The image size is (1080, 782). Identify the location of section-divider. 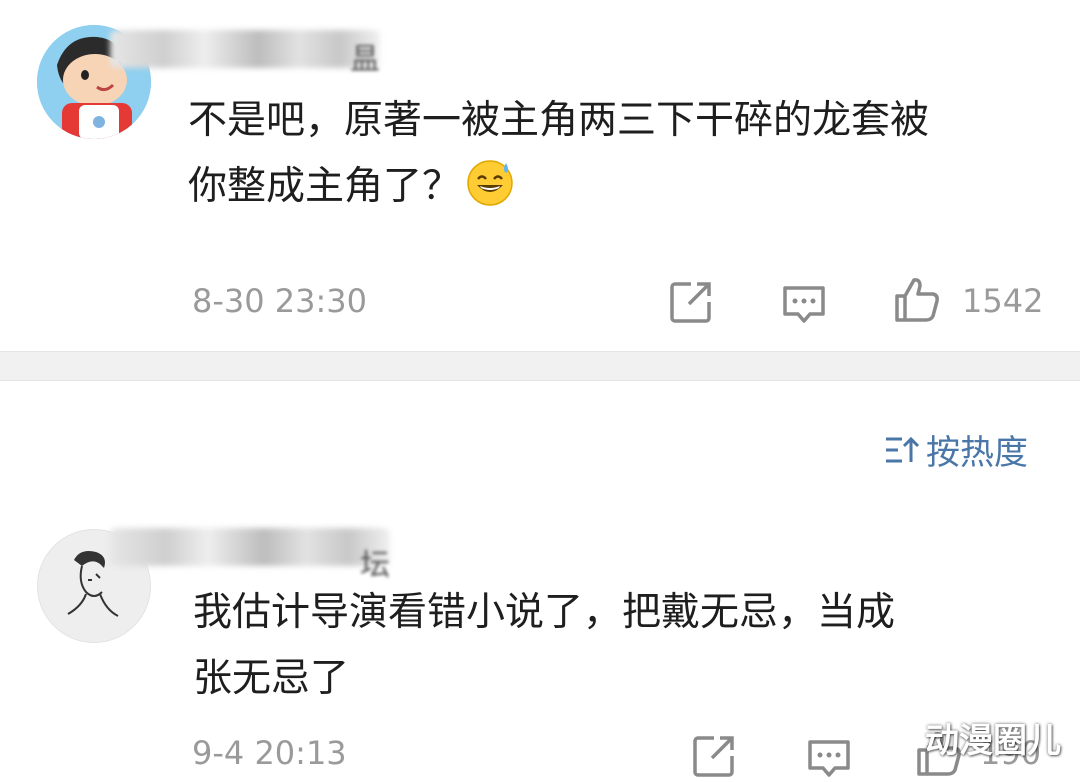
(540, 366).